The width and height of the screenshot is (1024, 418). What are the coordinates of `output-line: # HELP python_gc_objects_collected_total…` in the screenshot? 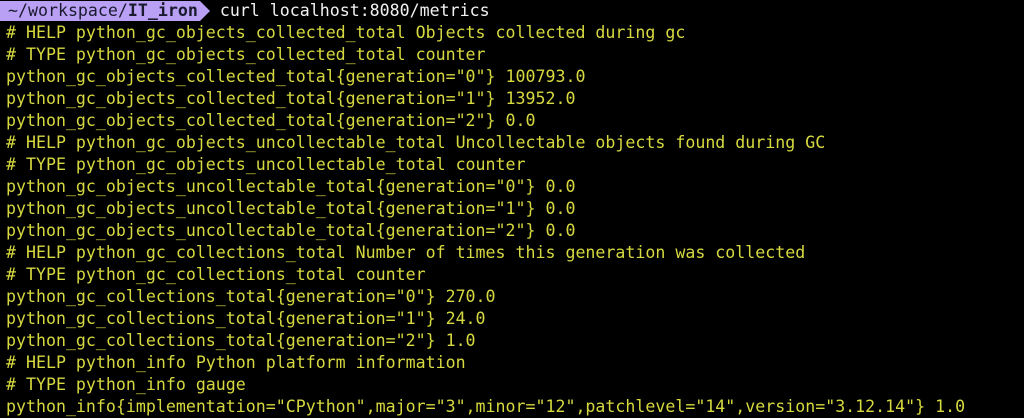 It's located at (346, 32).